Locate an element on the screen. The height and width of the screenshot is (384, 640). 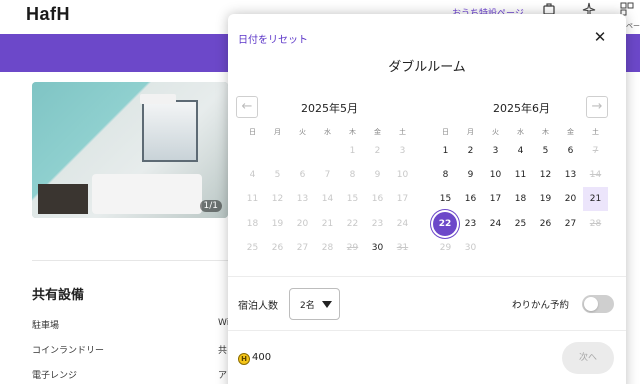
next-button: 次へ is located at coordinates (588, 358).